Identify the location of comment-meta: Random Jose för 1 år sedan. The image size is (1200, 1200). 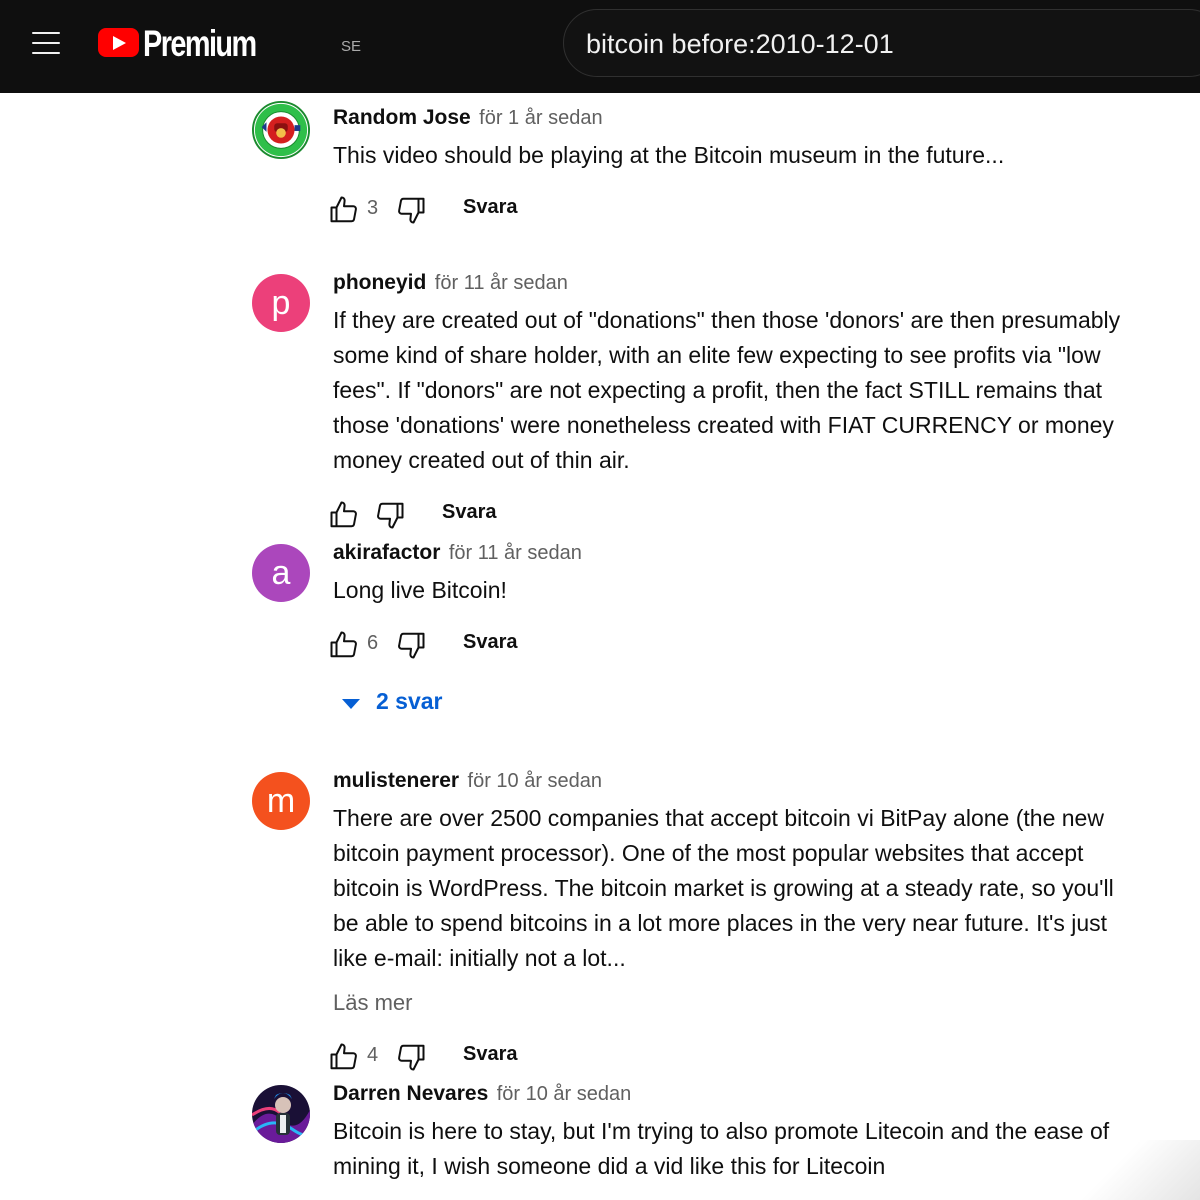
(733, 118).